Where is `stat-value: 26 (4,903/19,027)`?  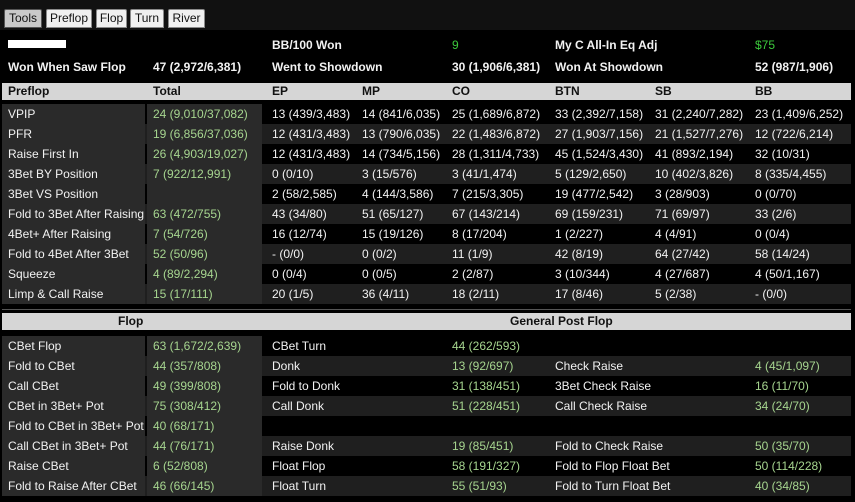
stat-value: 26 (4,903/19,027) is located at coordinates (200, 154).